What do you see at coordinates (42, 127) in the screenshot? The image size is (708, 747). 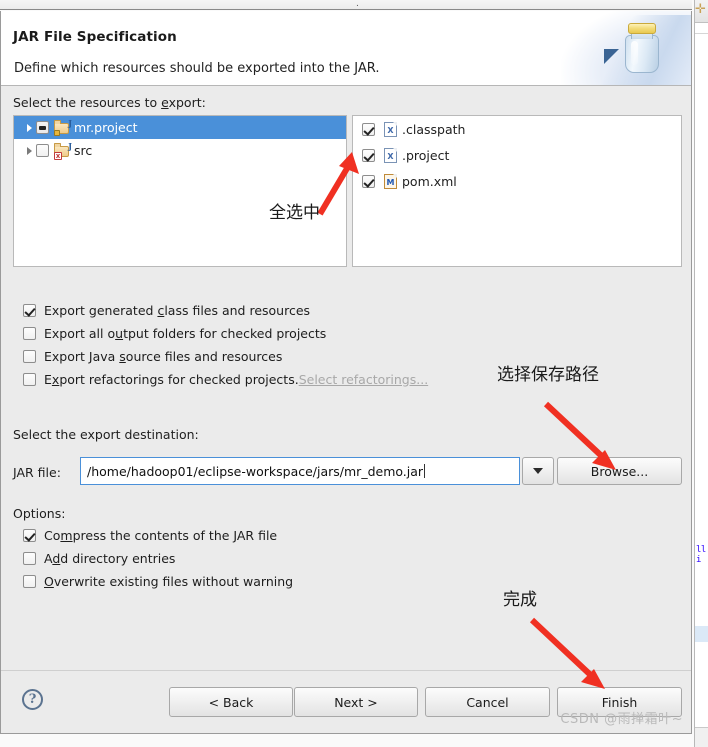 I see `tree-checkbox-mr-project` at bounding box center [42, 127].